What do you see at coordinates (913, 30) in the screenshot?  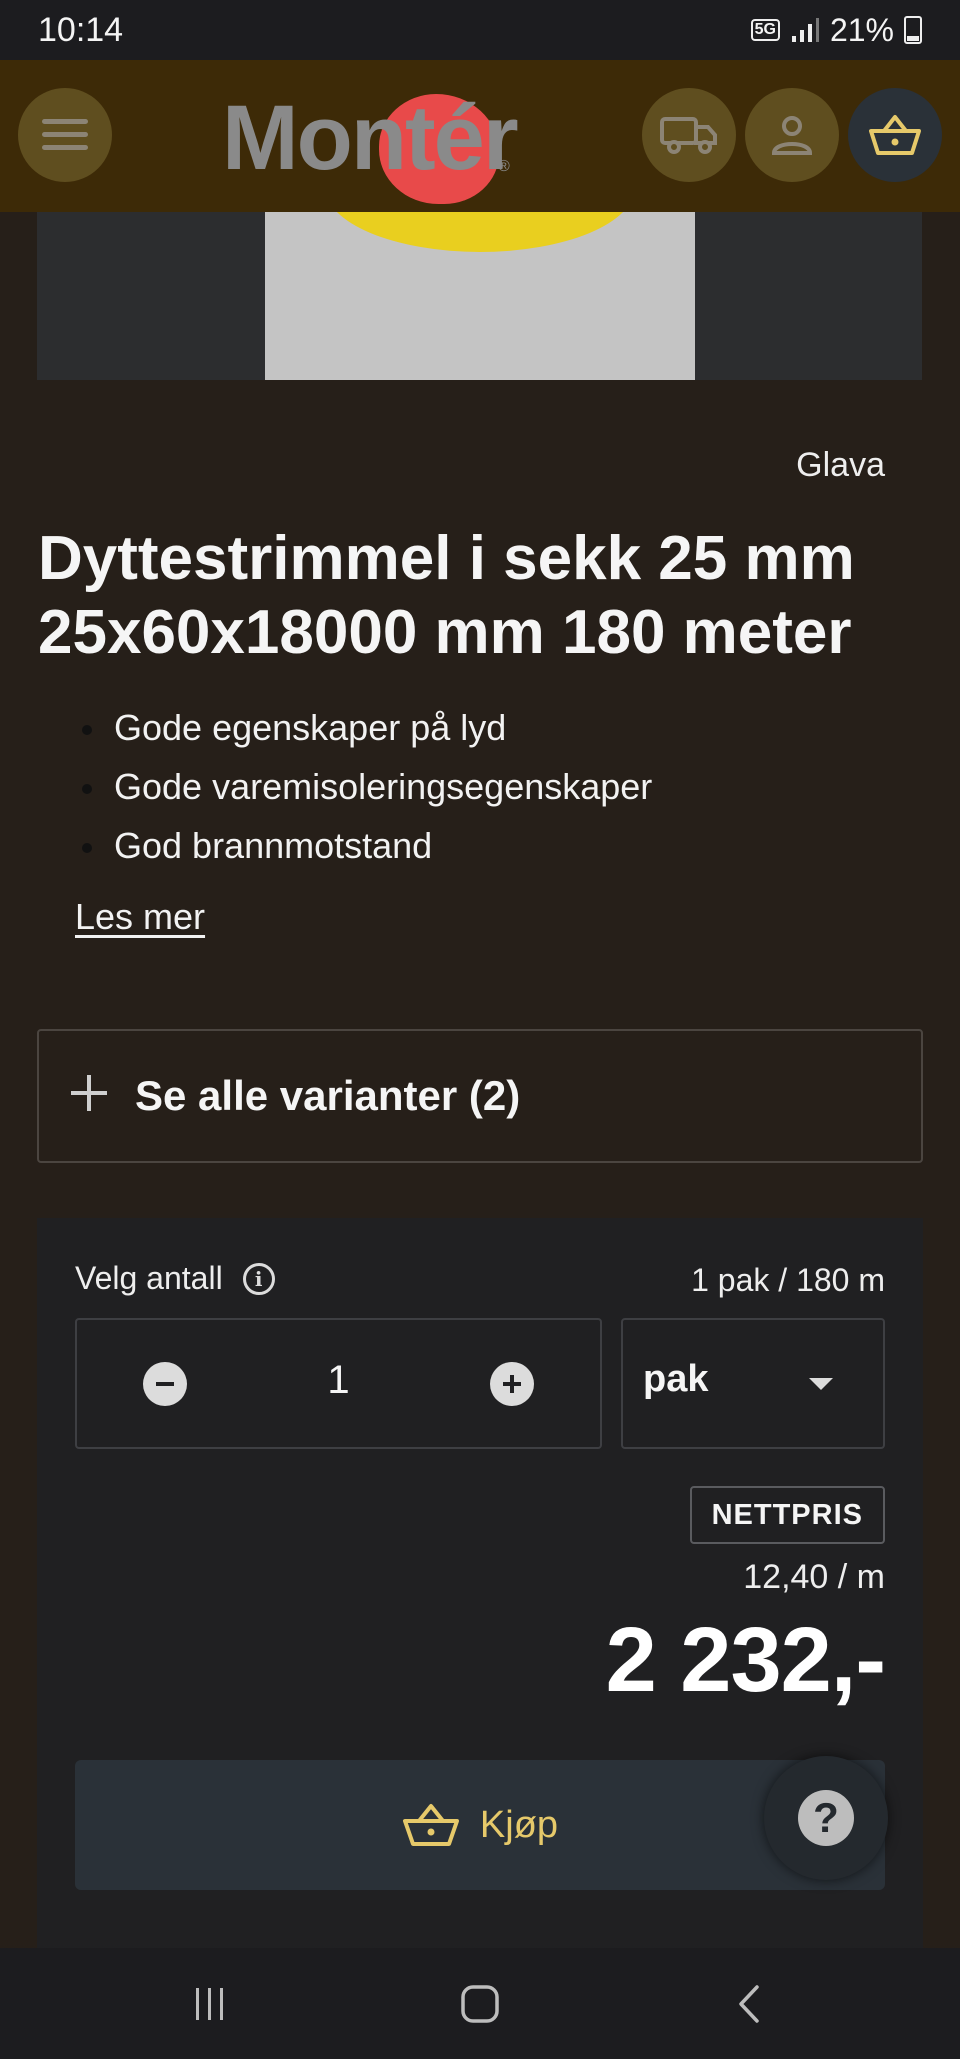 I see `battery-icon` at bounding box center [913, 30].